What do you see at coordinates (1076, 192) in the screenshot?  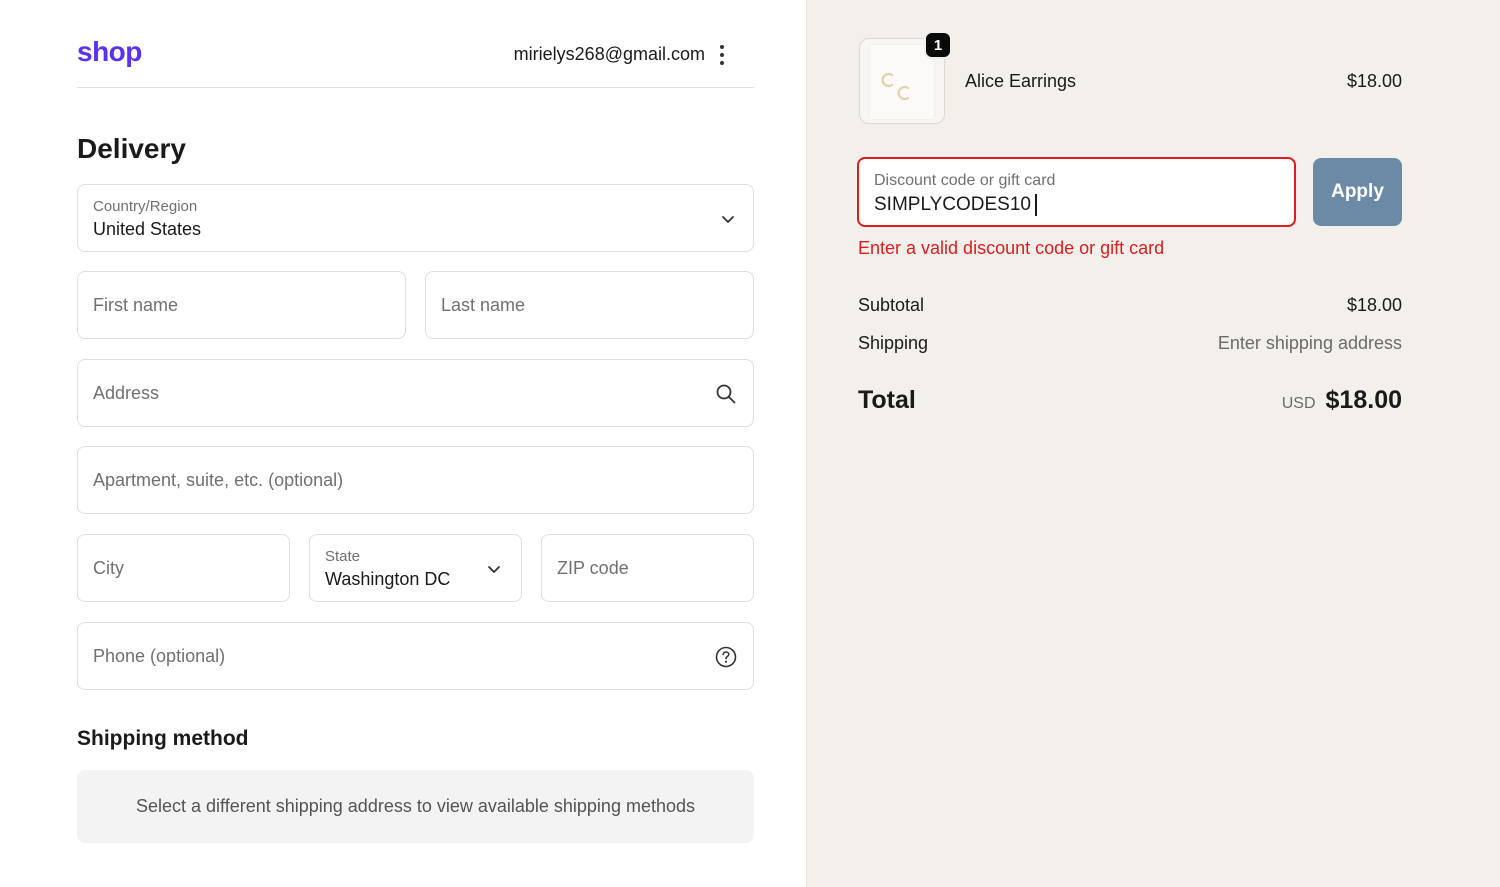 I see `discount-code-field: Discount code or gift card SIMPLYCODES10` at bounding box center [1076, 192].